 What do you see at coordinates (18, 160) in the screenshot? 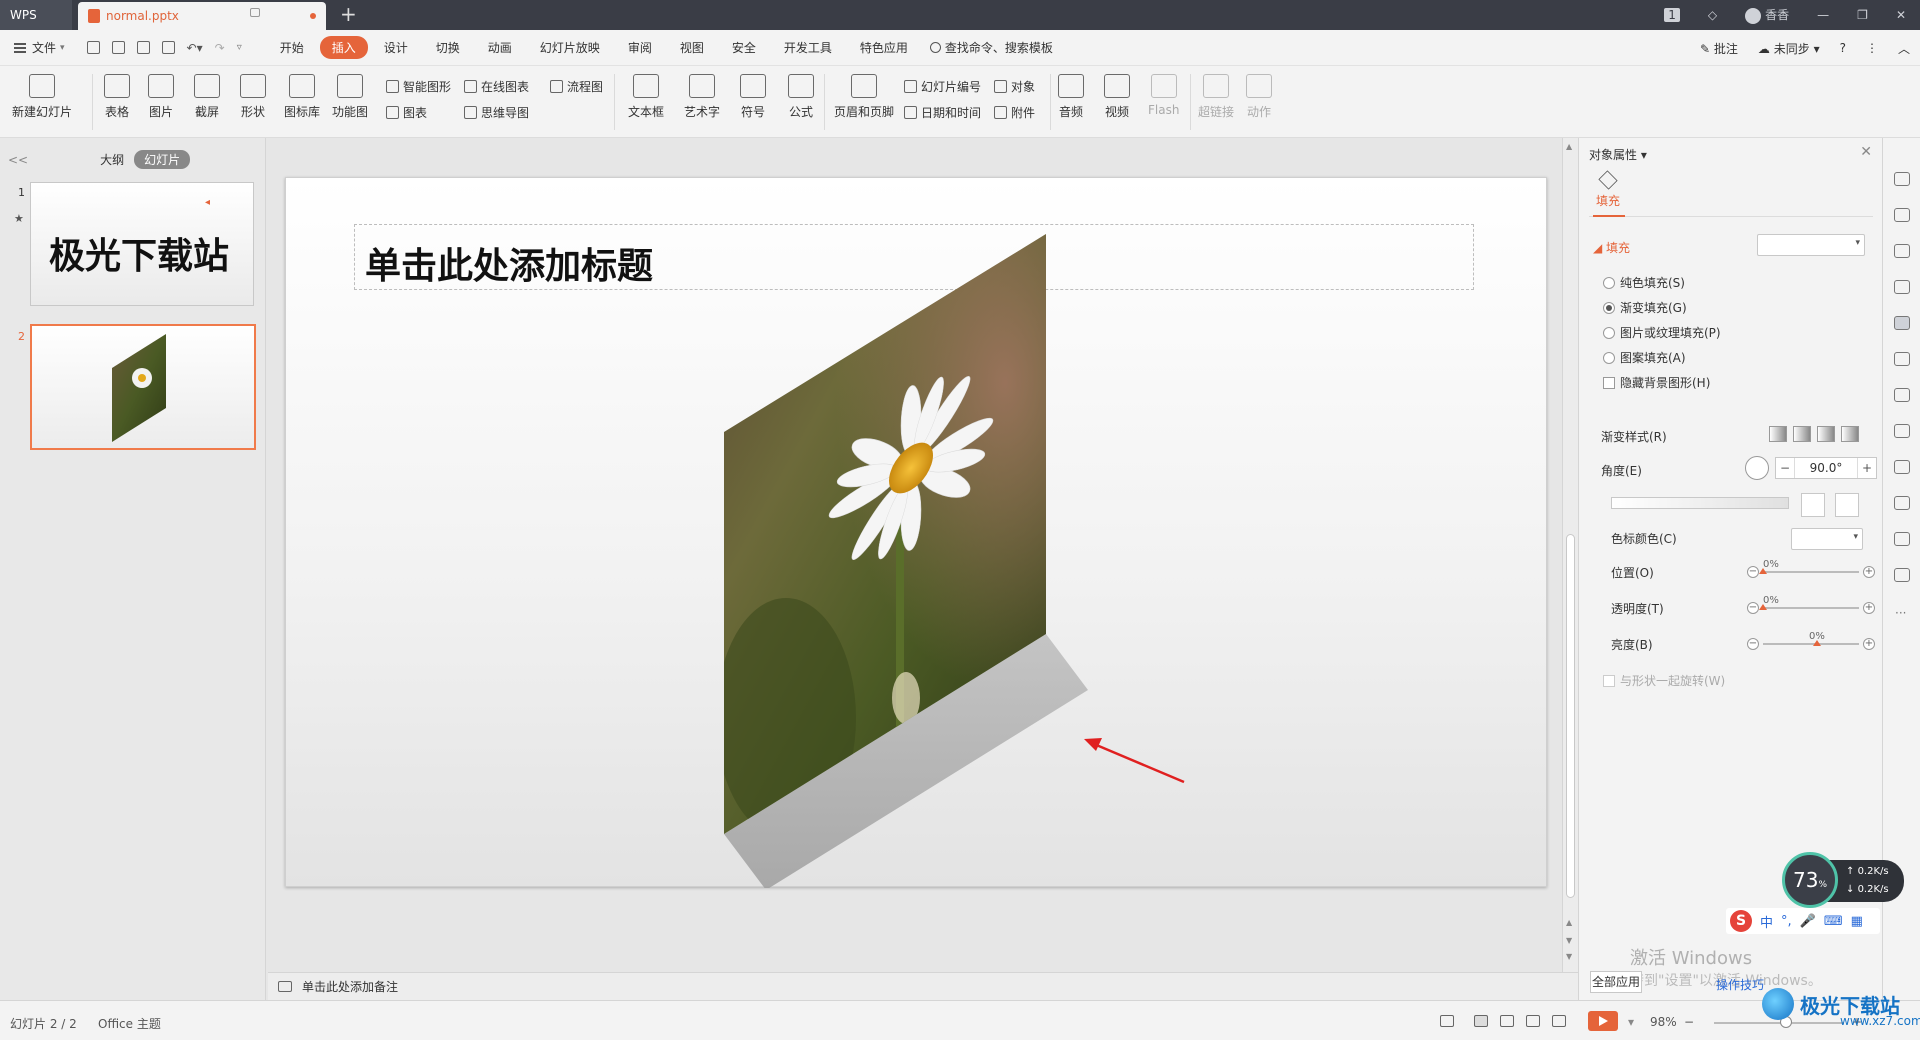
I see `collapse-panel-icon: <<` at bounding box center [18, 160].